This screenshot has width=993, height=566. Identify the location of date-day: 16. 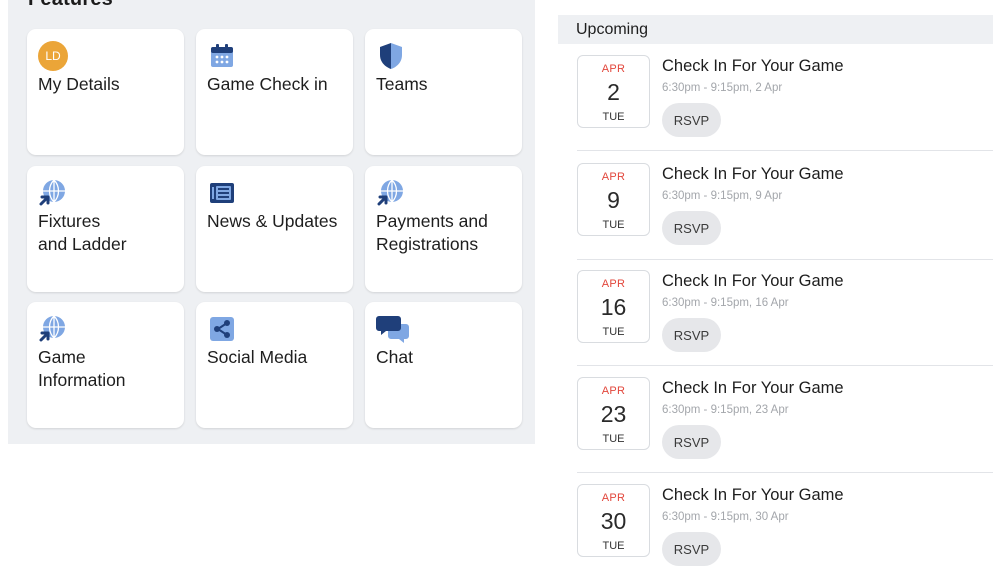
(613, 307).